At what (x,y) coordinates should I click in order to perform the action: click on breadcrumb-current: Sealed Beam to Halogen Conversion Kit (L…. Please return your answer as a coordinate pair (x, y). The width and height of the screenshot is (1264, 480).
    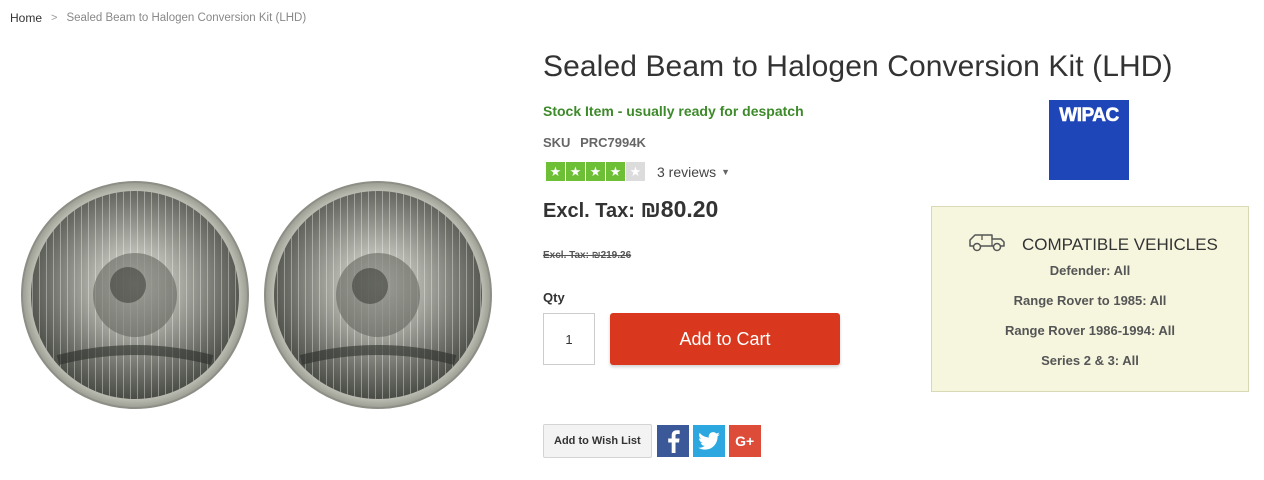
    Looking at the image, I should click on (186, 18).